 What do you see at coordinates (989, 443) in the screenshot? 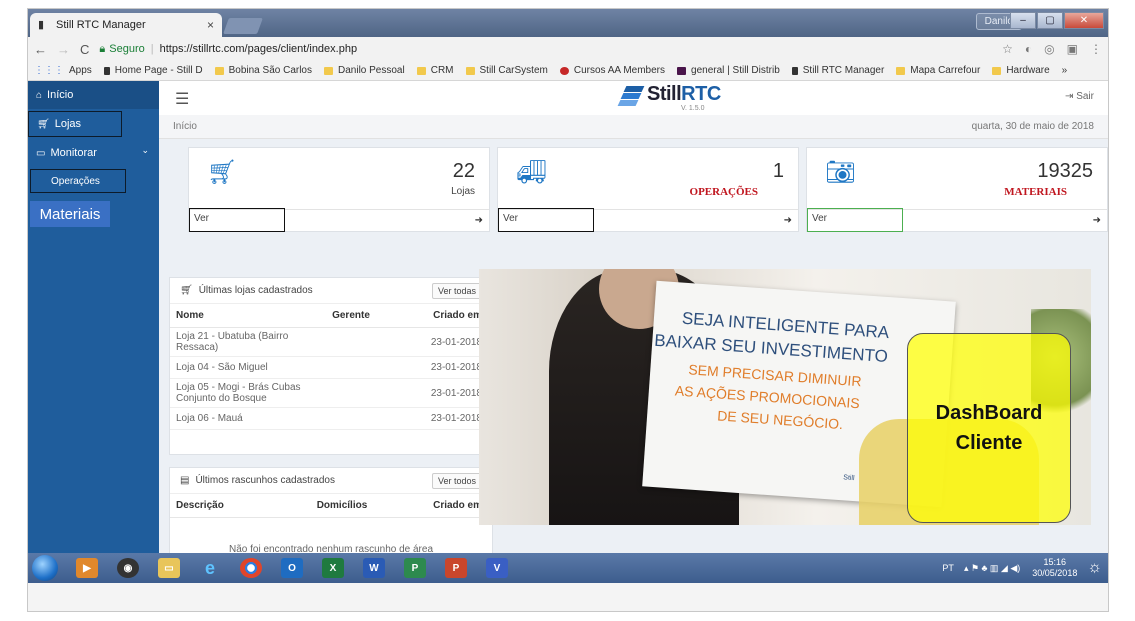
I see `callout-line: Cliente` at bounding box center [989, 443].